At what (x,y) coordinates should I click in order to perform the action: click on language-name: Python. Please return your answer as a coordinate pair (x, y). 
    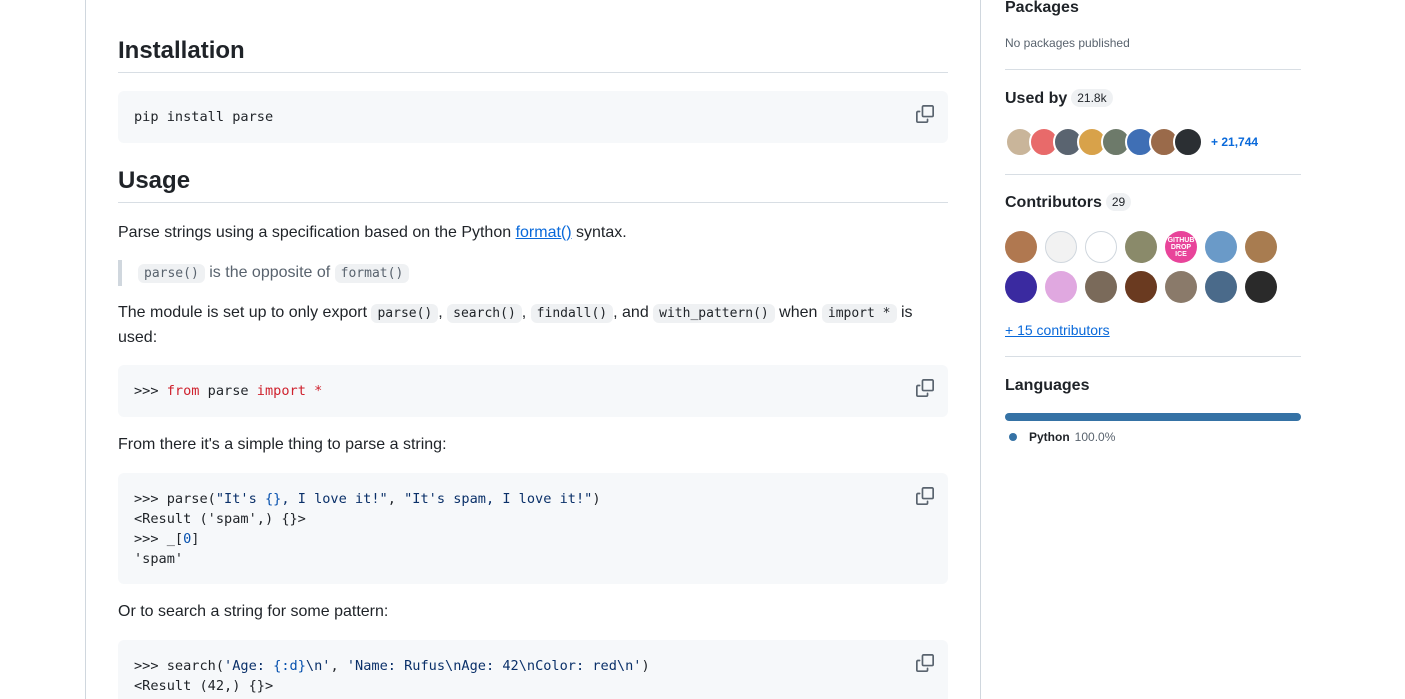
    Looking at the image, I should click on (1049, 437).